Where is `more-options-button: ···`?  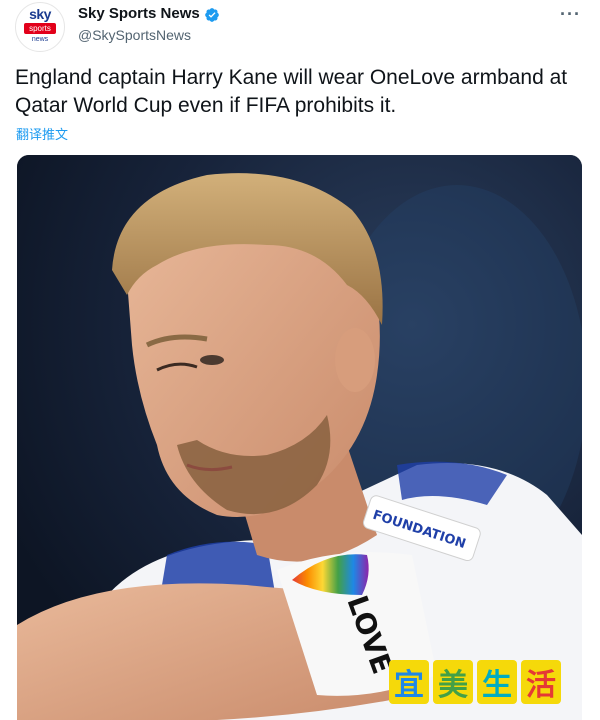 more-options-button: ··· is located at coordinates (570, 14).